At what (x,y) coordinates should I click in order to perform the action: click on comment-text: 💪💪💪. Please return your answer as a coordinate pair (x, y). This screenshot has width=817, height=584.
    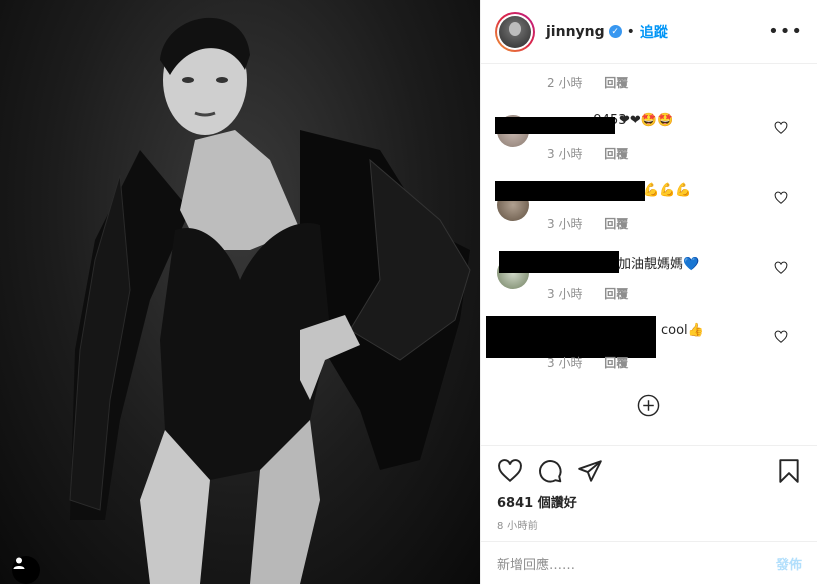
    Looking at the image, I should click on (667, 190).